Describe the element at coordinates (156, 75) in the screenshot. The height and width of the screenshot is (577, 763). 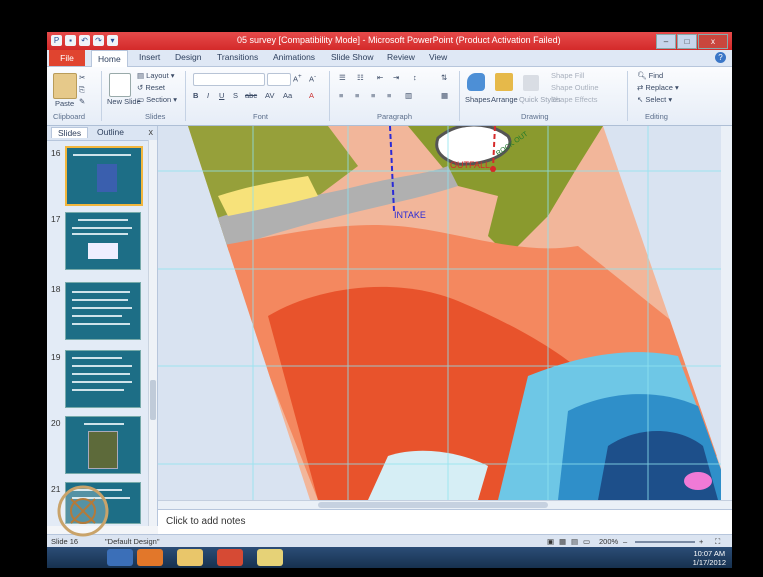
I see `layout-button: ▤ Layout ▾` at that location.